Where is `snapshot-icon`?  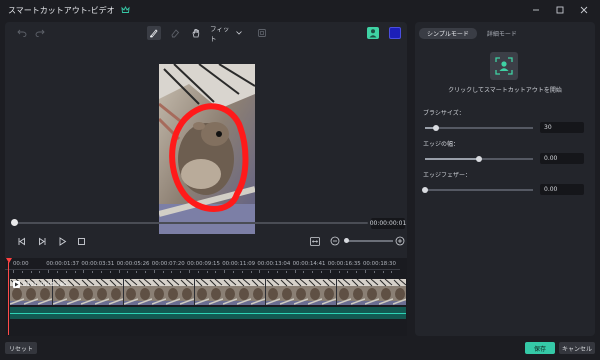 snapshot-icon is located at coordinates (262, 33).